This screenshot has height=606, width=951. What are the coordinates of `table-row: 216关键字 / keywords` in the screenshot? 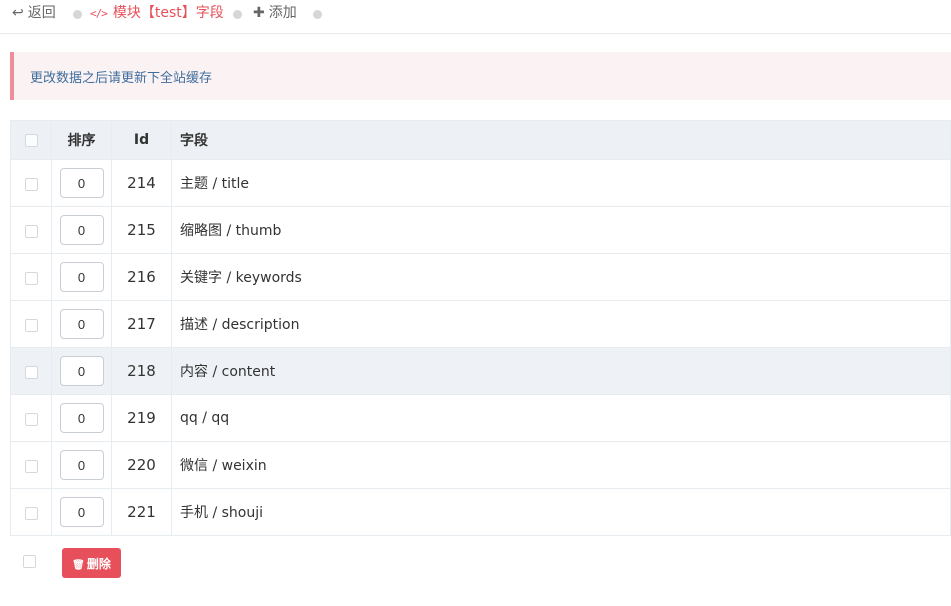 It's located at (480, 277).